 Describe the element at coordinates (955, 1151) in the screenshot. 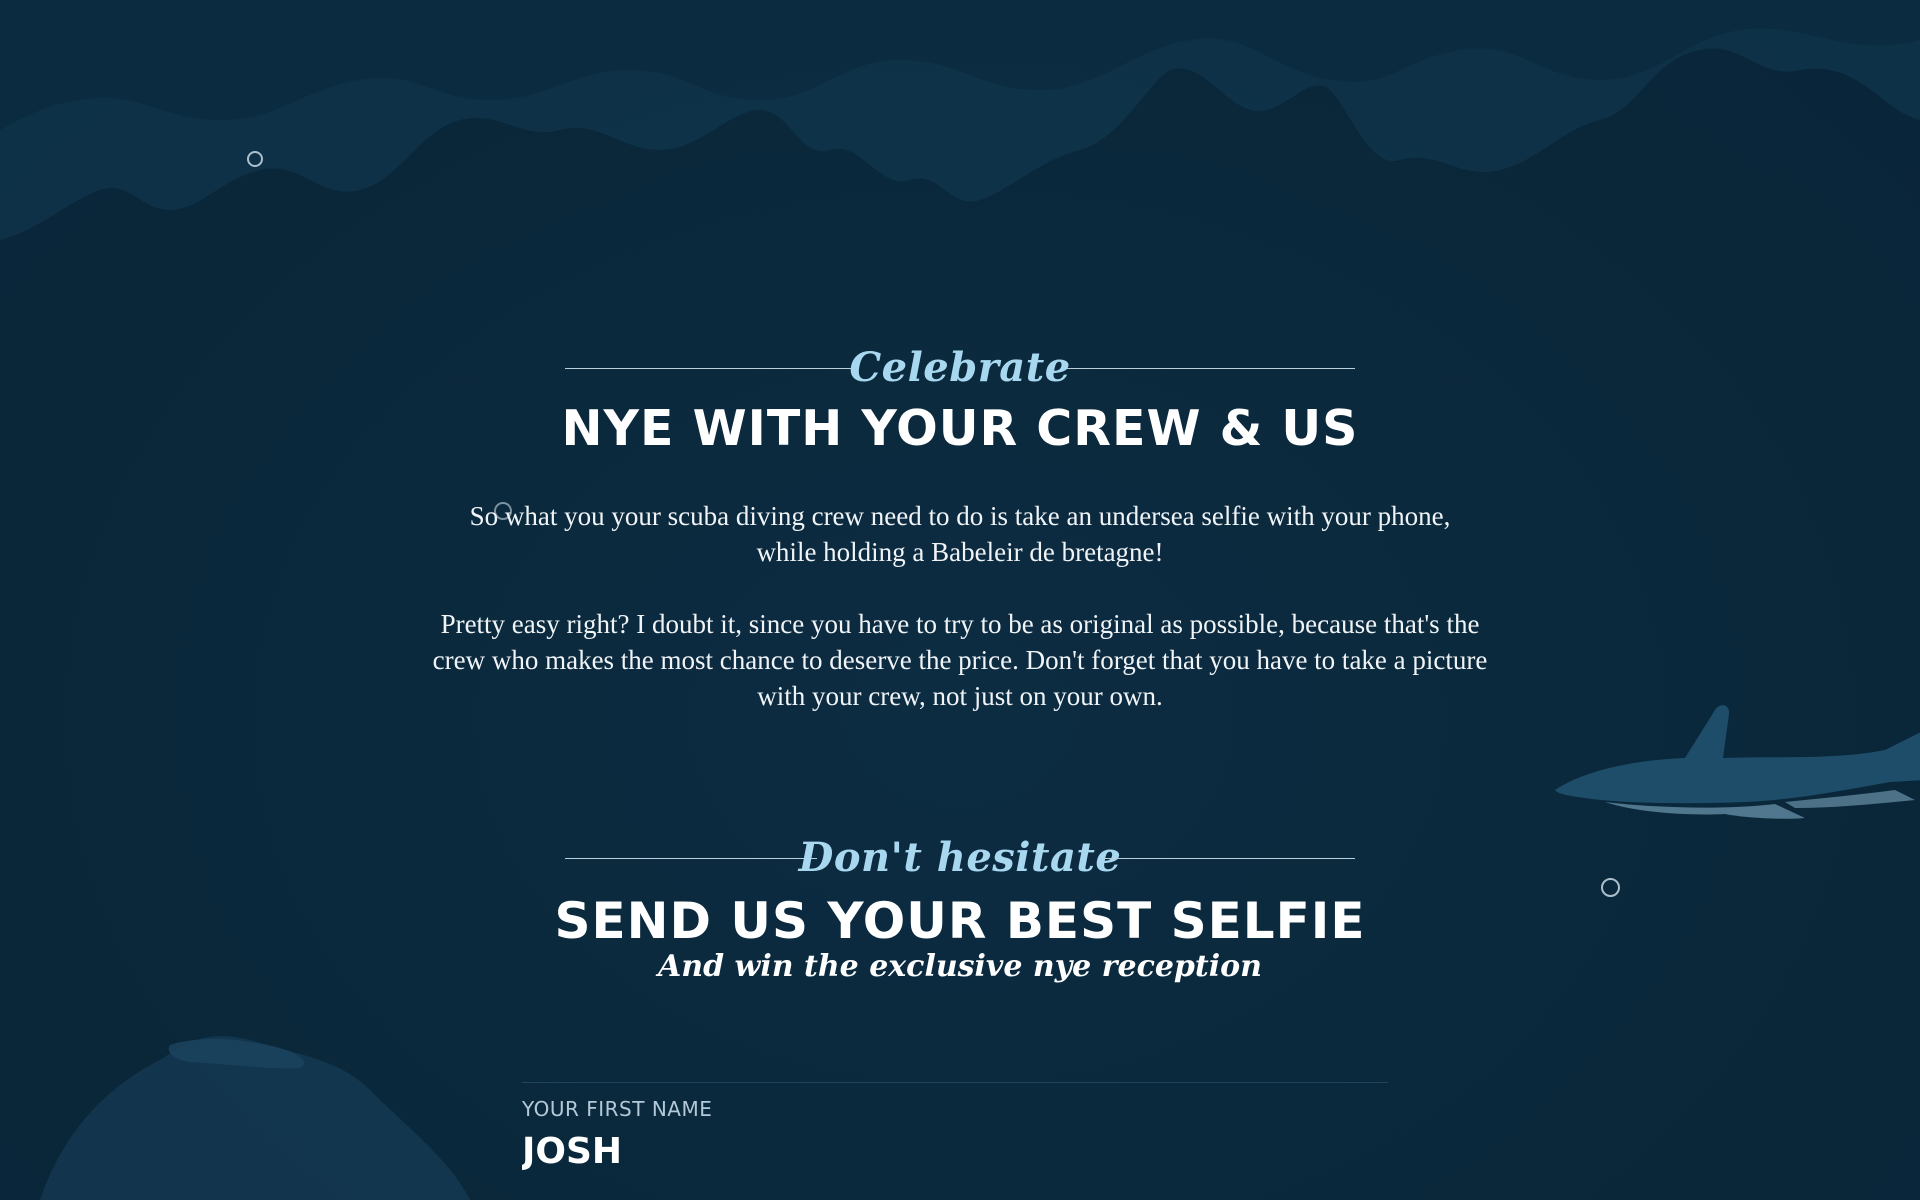

I see `first-name-input` at that location.